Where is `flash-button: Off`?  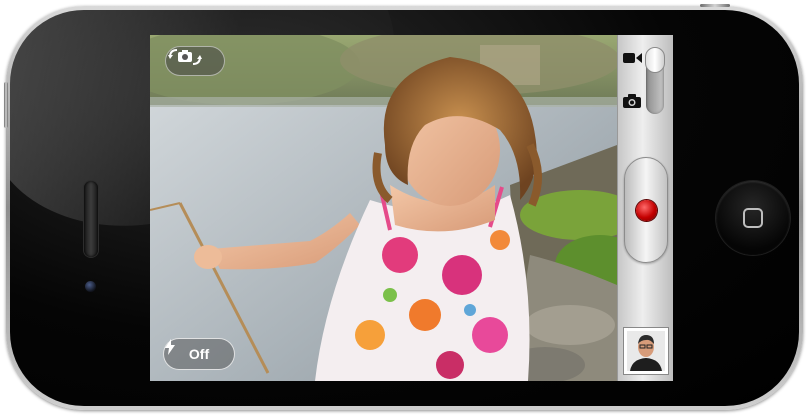
flash-button: Off is located at coordinates (199, 354).